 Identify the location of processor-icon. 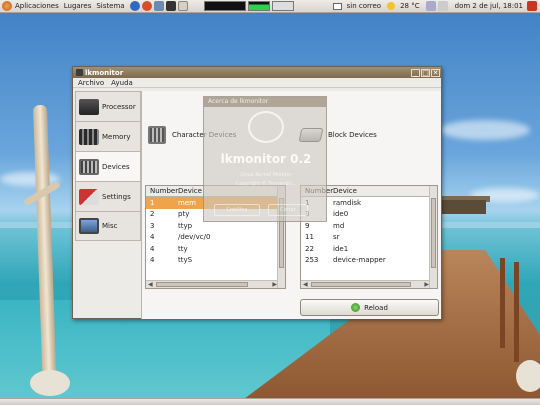
(89, 106).